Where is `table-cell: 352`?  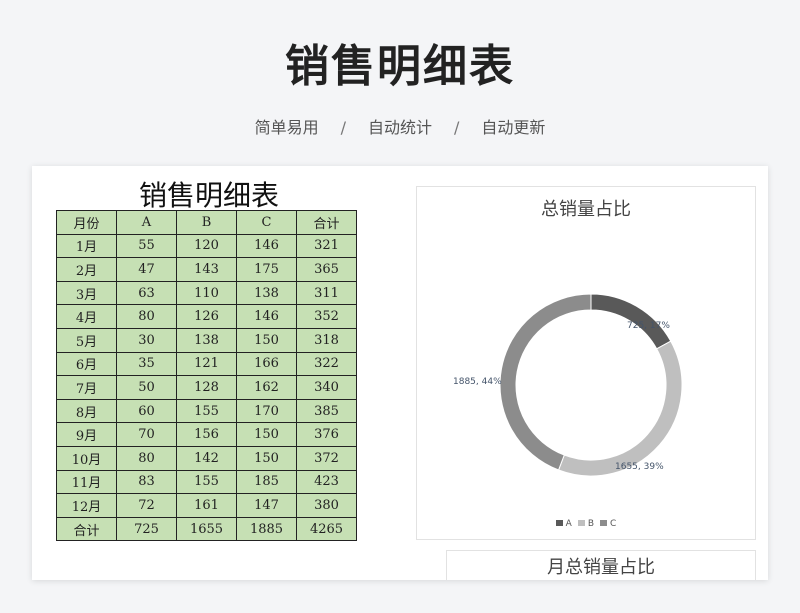
table-cell: 352 is located at coordinates (326, 316).